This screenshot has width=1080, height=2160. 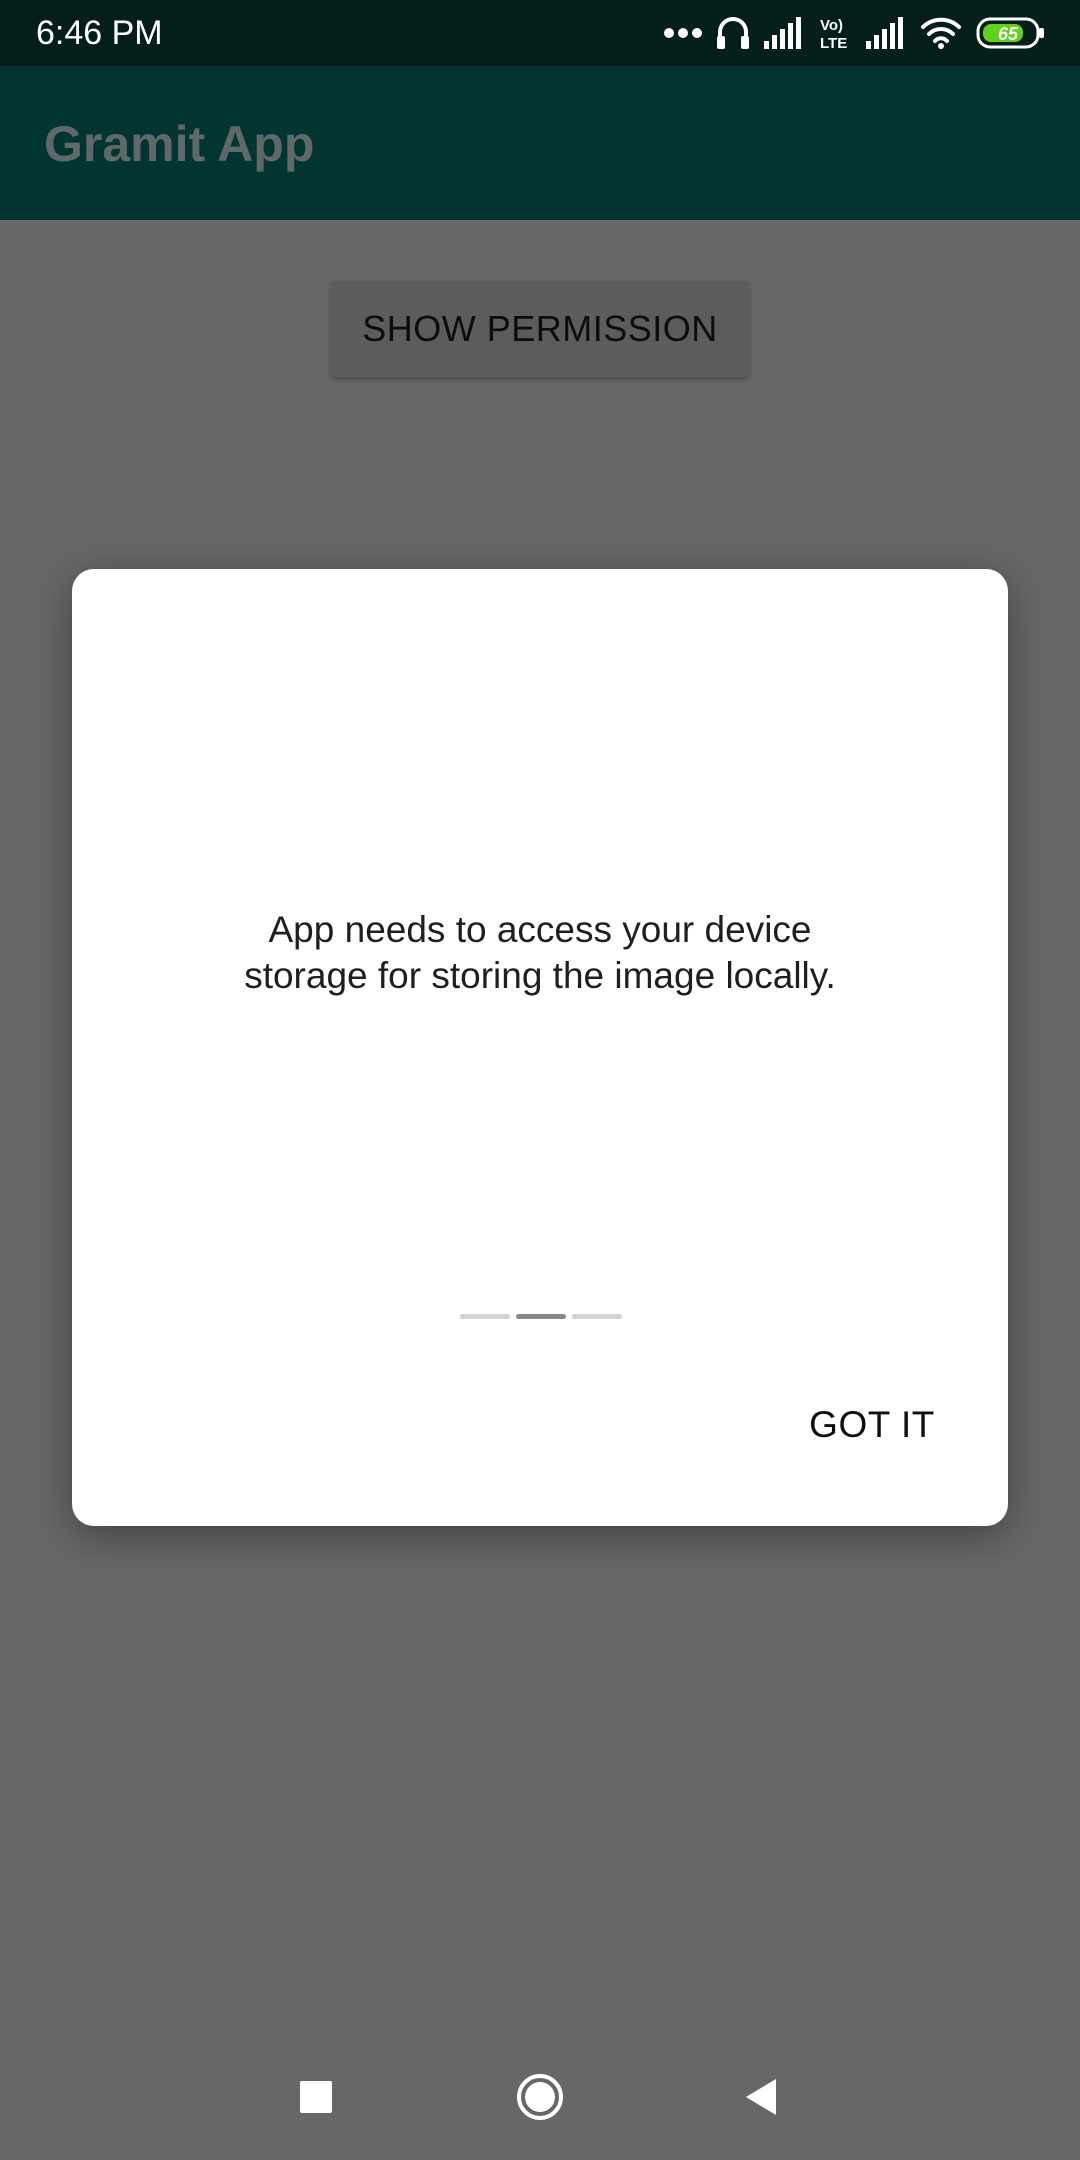 I want to click on headset-icon, so click(x=733, y=33).